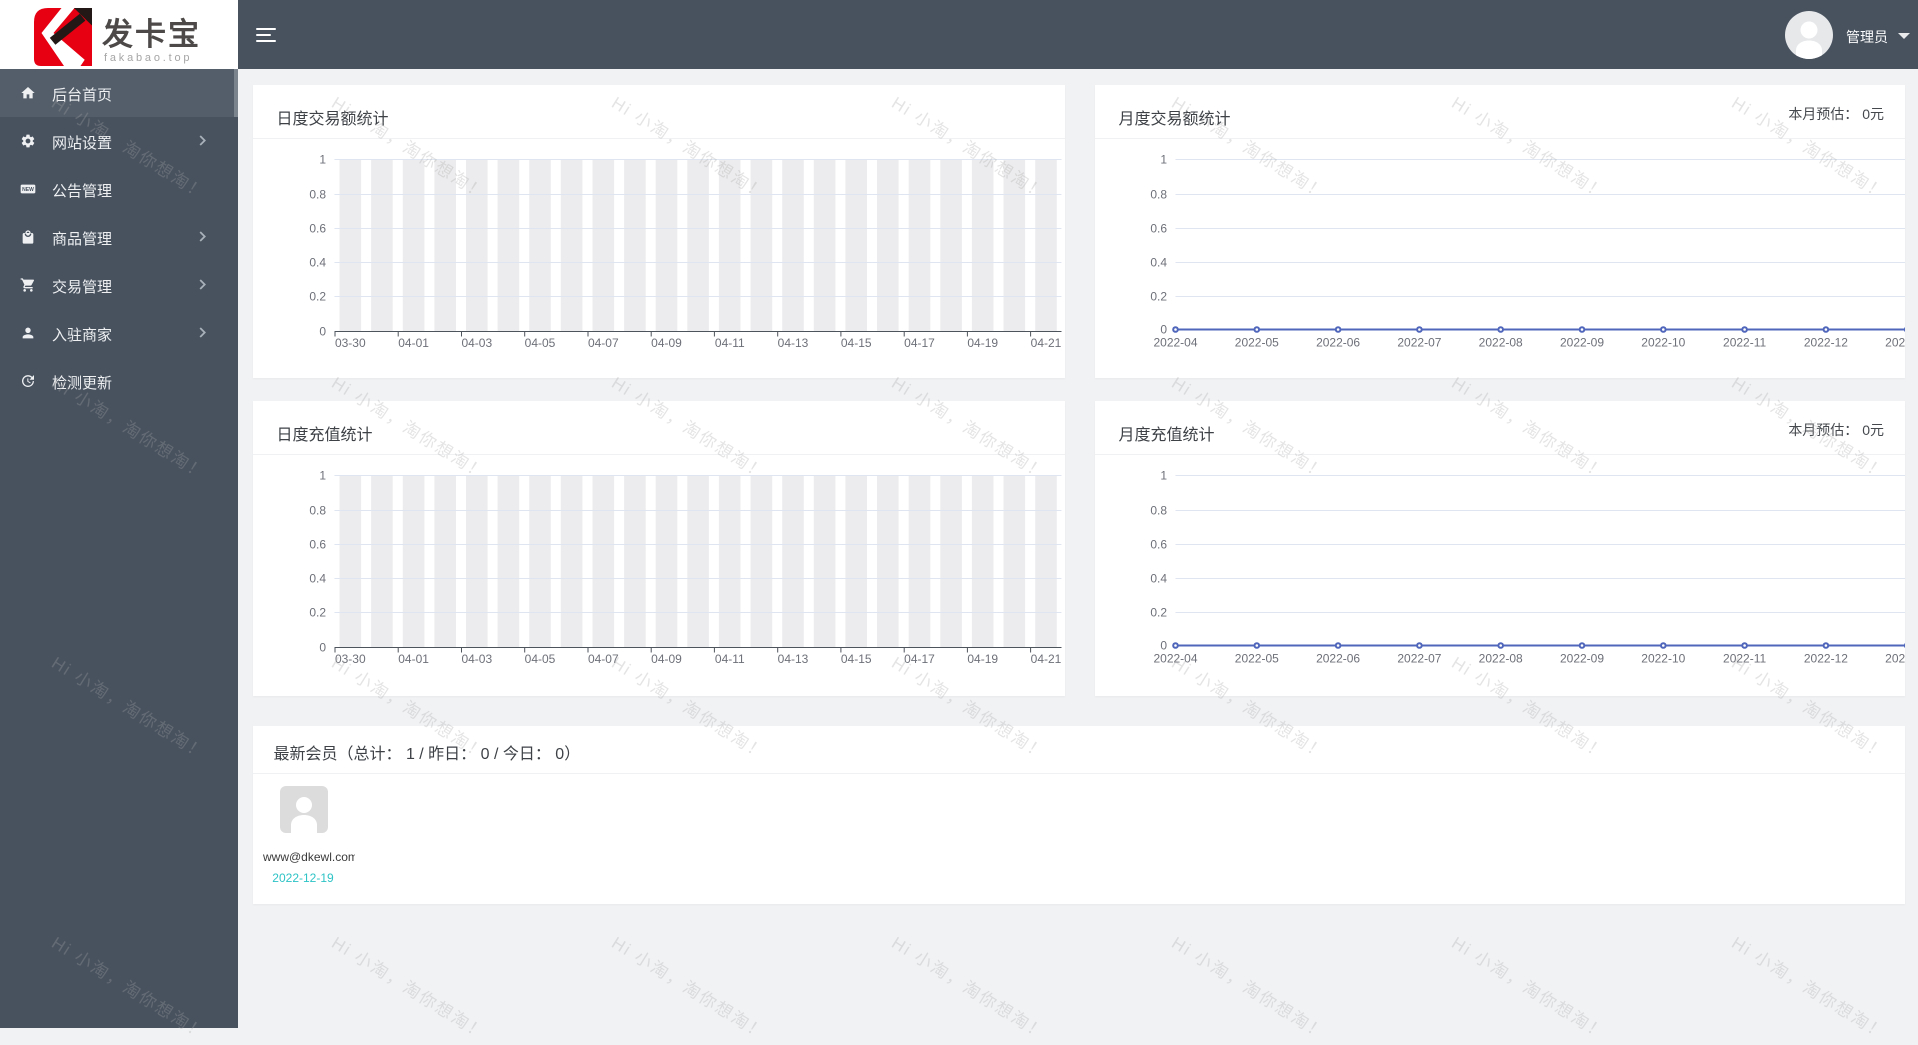  I want to click on svg-text: NEW, so click(28, 190).